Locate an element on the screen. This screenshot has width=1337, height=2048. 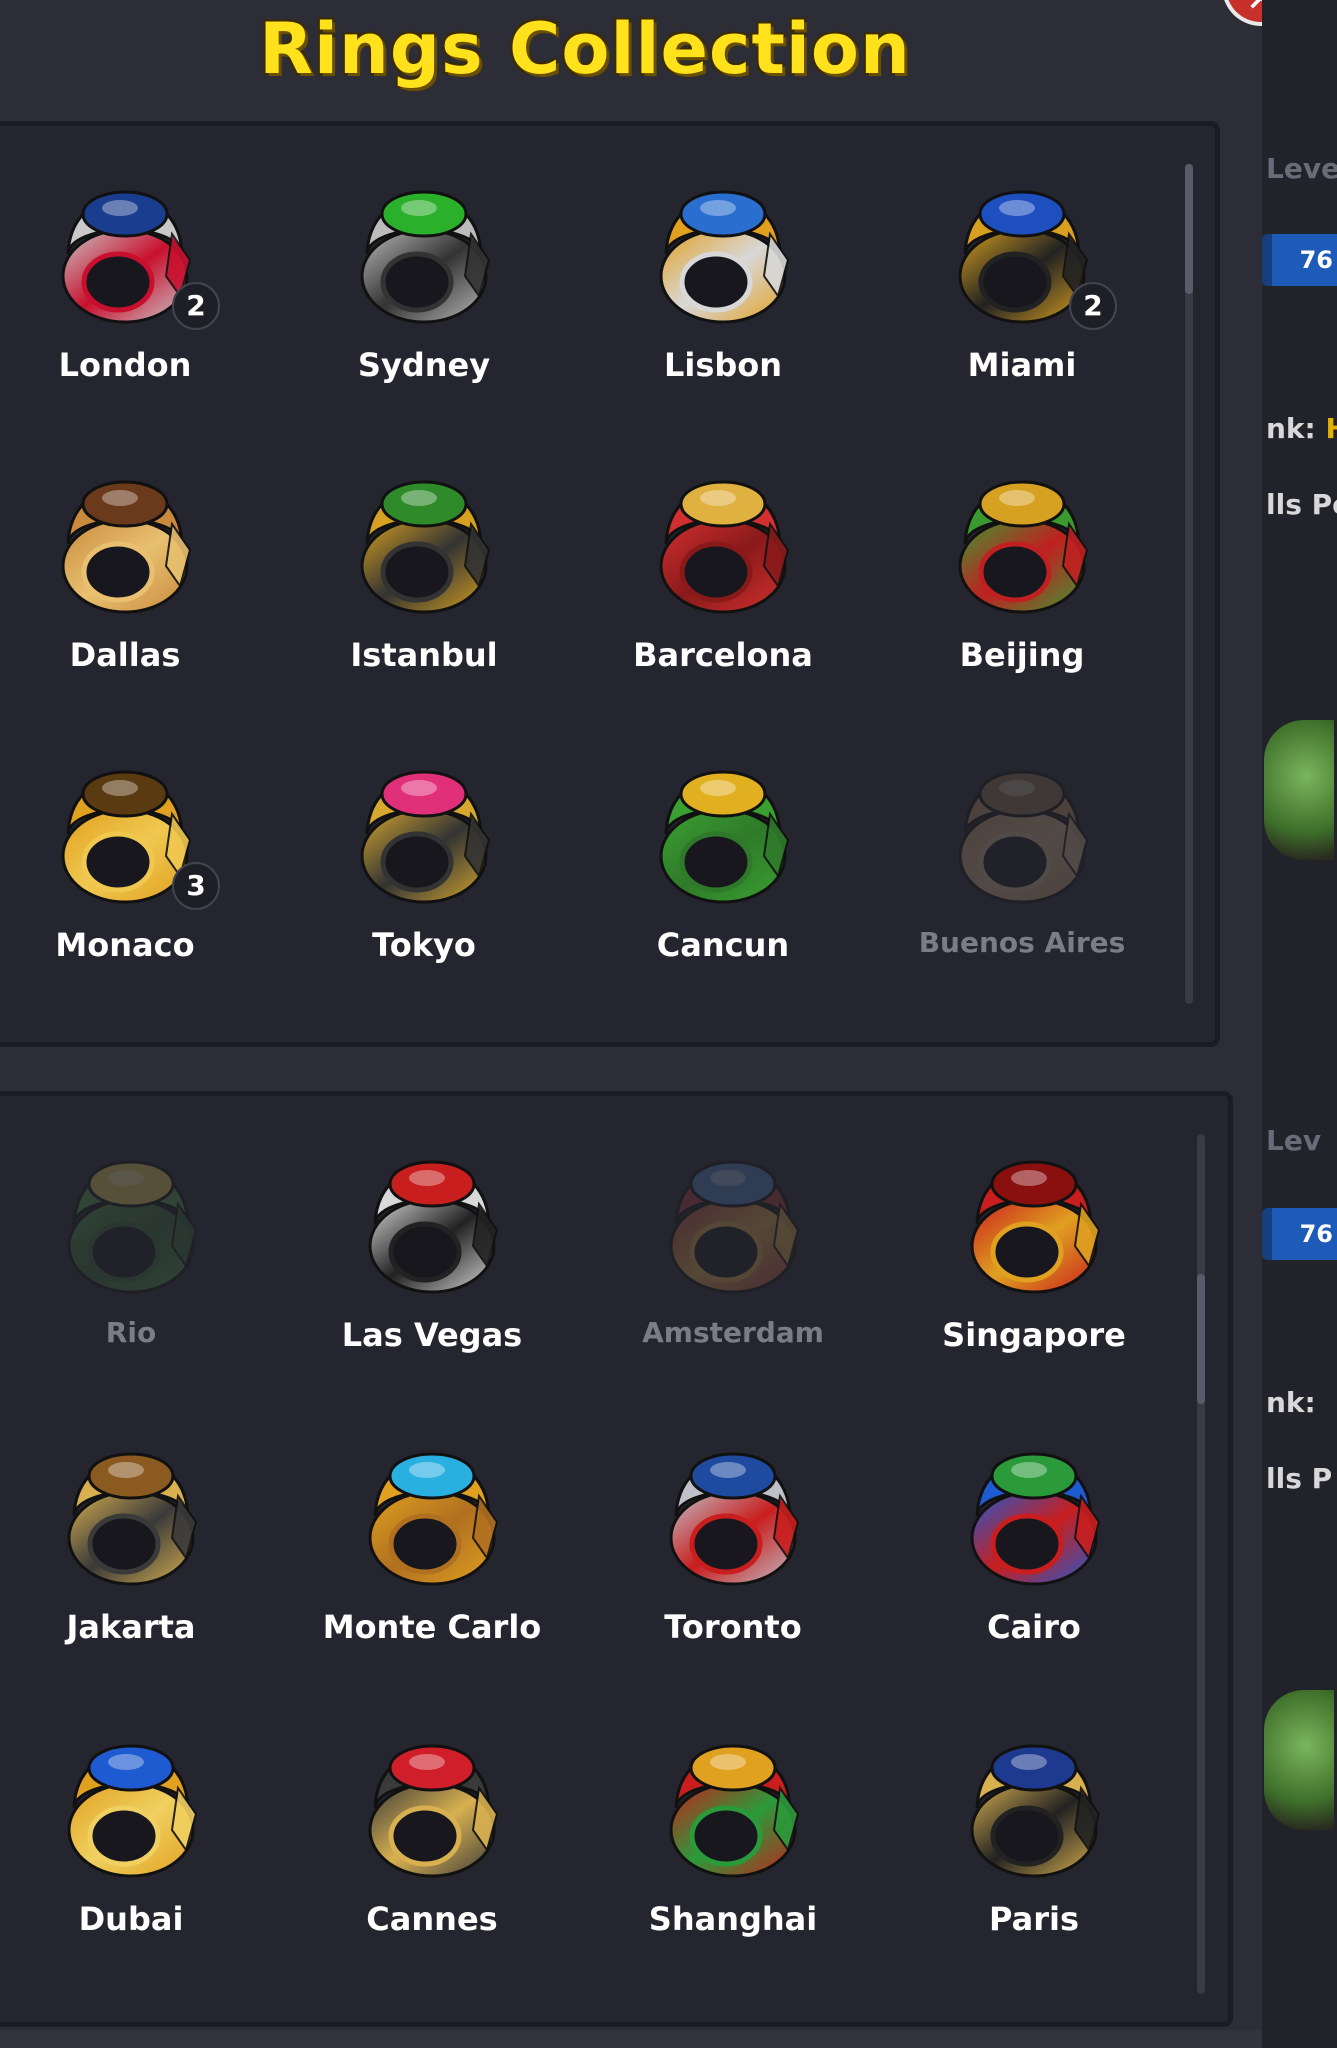
ring-name: London is located at coordinates (125, 365).